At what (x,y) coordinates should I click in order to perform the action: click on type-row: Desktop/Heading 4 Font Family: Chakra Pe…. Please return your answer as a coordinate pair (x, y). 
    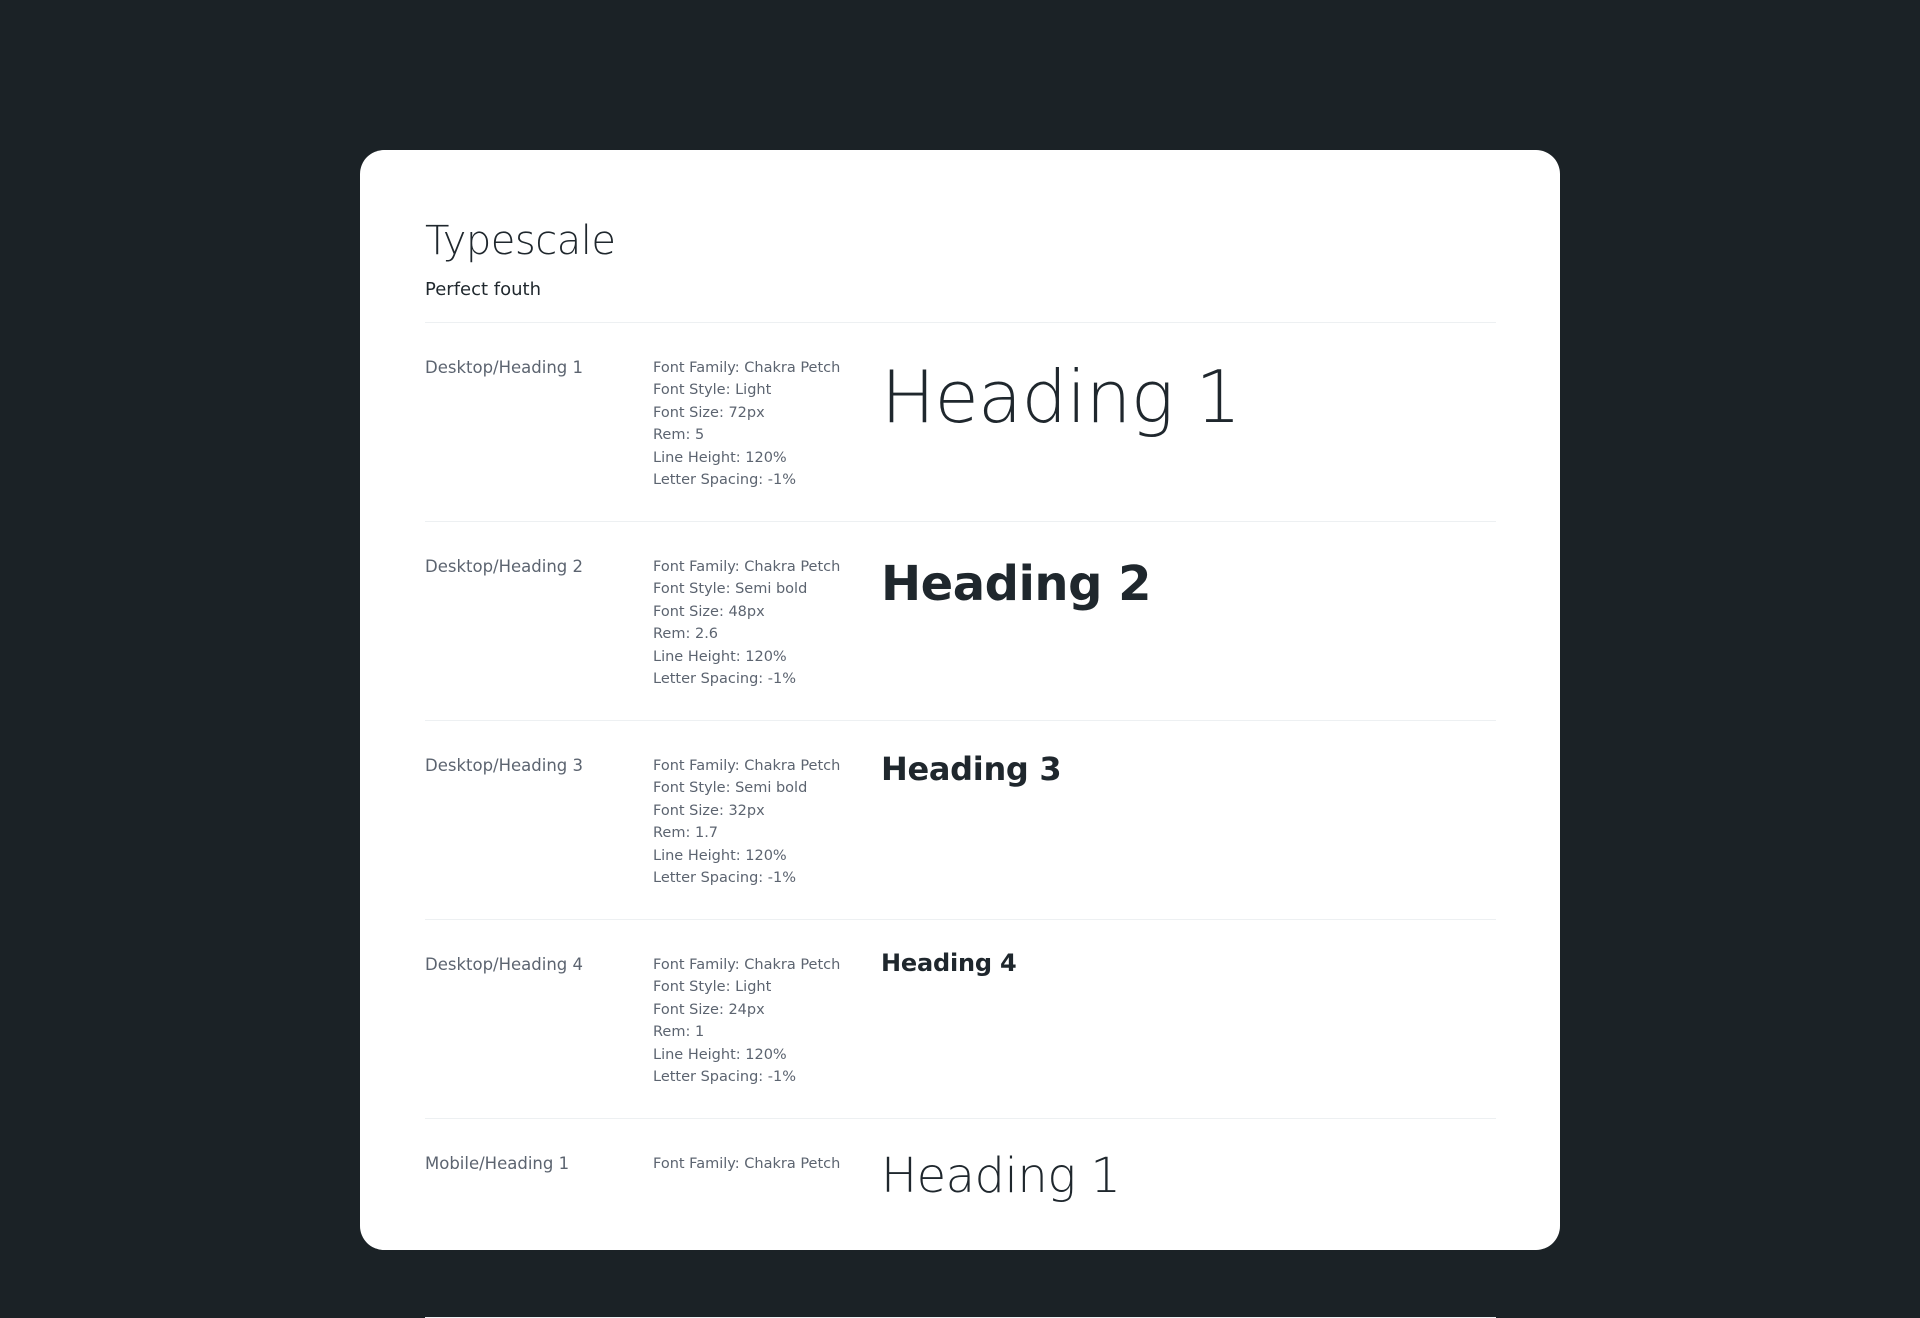
    Looking at the image, I should click on (960, 1019).